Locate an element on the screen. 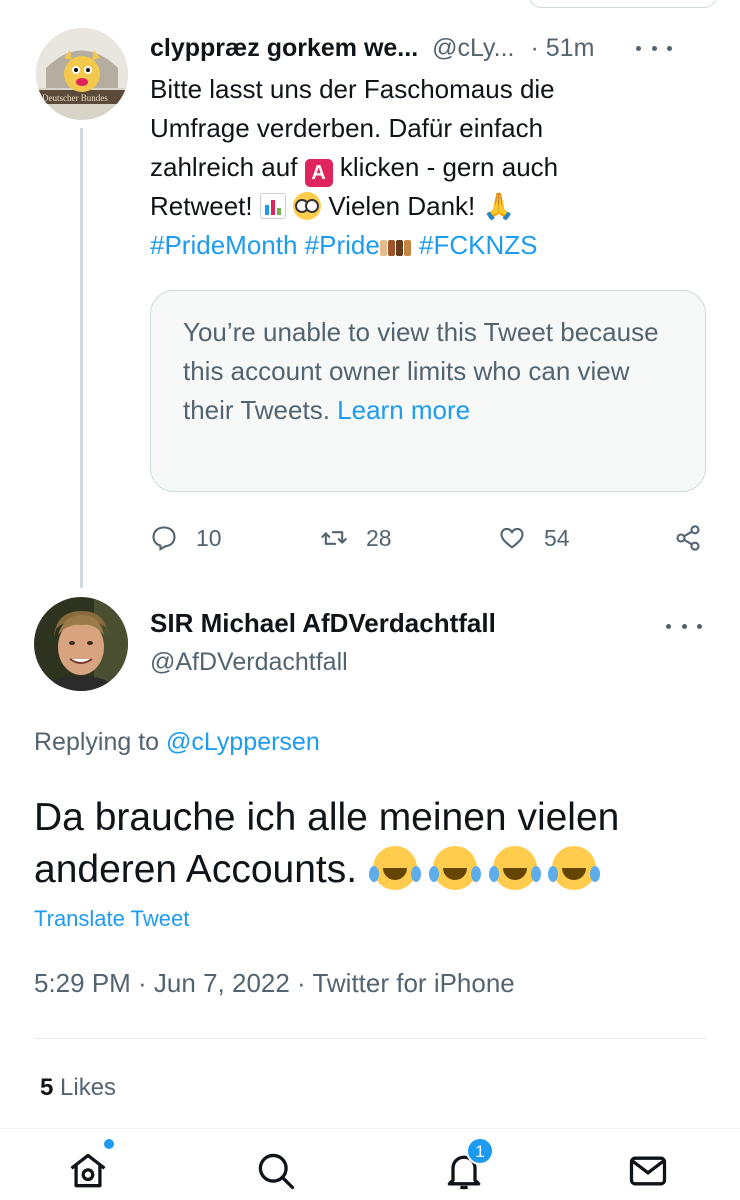 The image size is (740, 1200). messages-icon is located at coordinates (648, 1171).